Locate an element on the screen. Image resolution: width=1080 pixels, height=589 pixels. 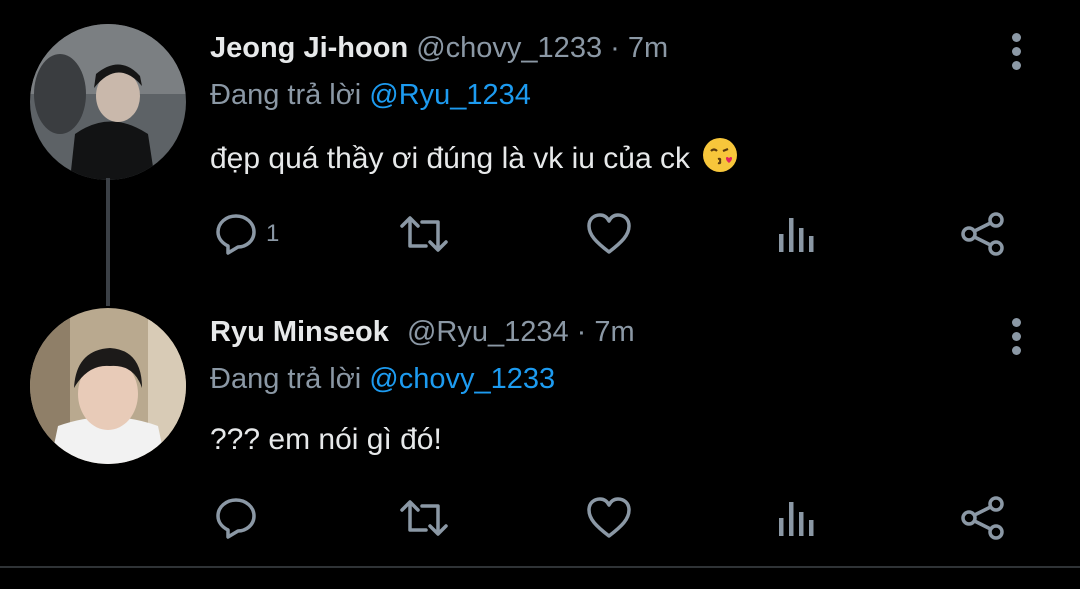
avatar-jeong-ji-hoon is located at coordinates (108, 102).